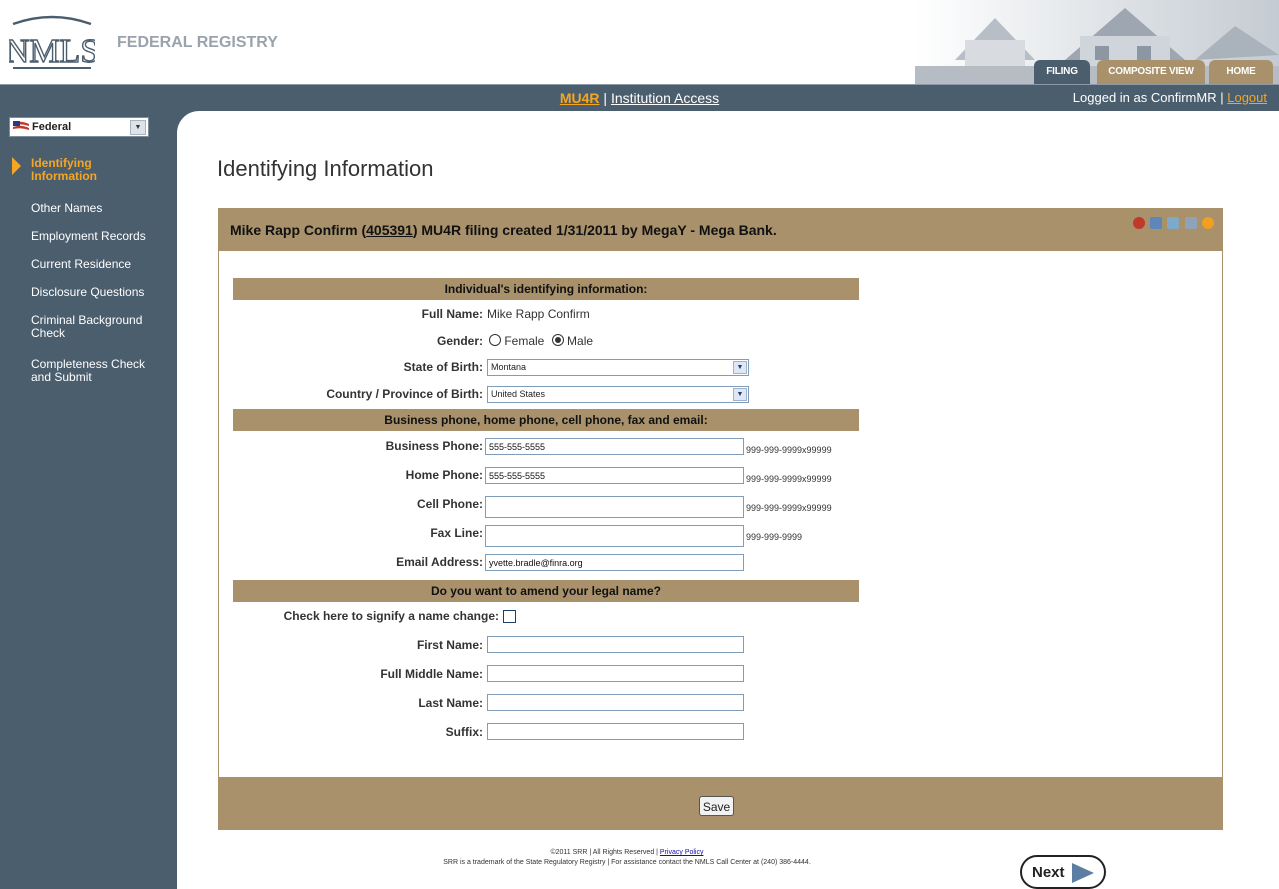 This screenshot has height=889, width=1279. Describe the element at coordinates (580, 98) in the screenshot. I see `filing-code-link: MU4R` at that location.